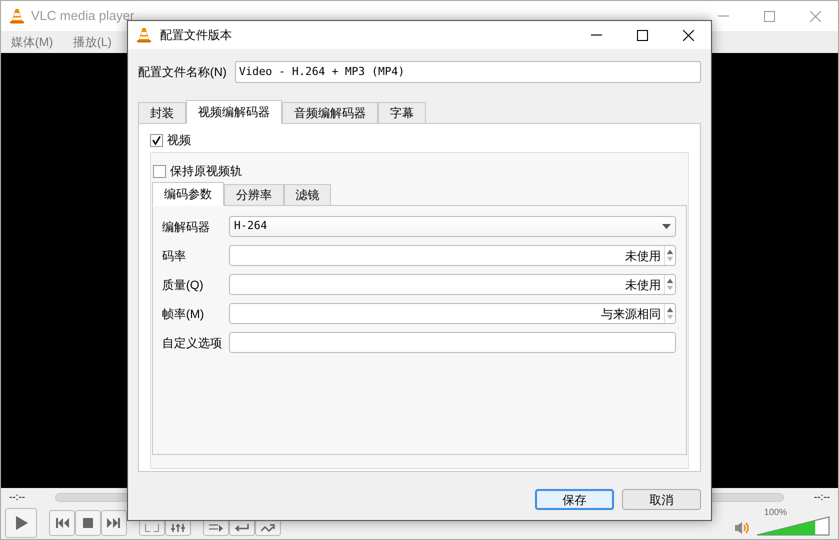 The width and height of the screenshot is (839, 540). I want to click on dropdown-value: H-264, so click(251, 226).